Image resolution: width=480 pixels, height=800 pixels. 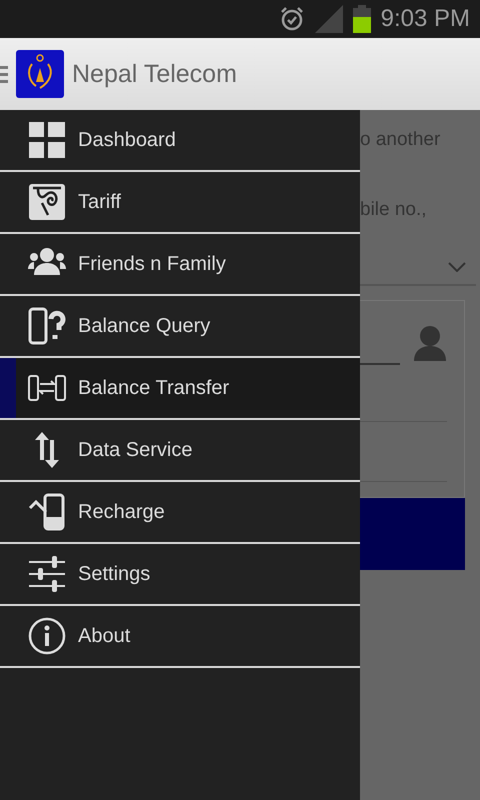 I want to click on grid-icon, so click(x=47, y=140).